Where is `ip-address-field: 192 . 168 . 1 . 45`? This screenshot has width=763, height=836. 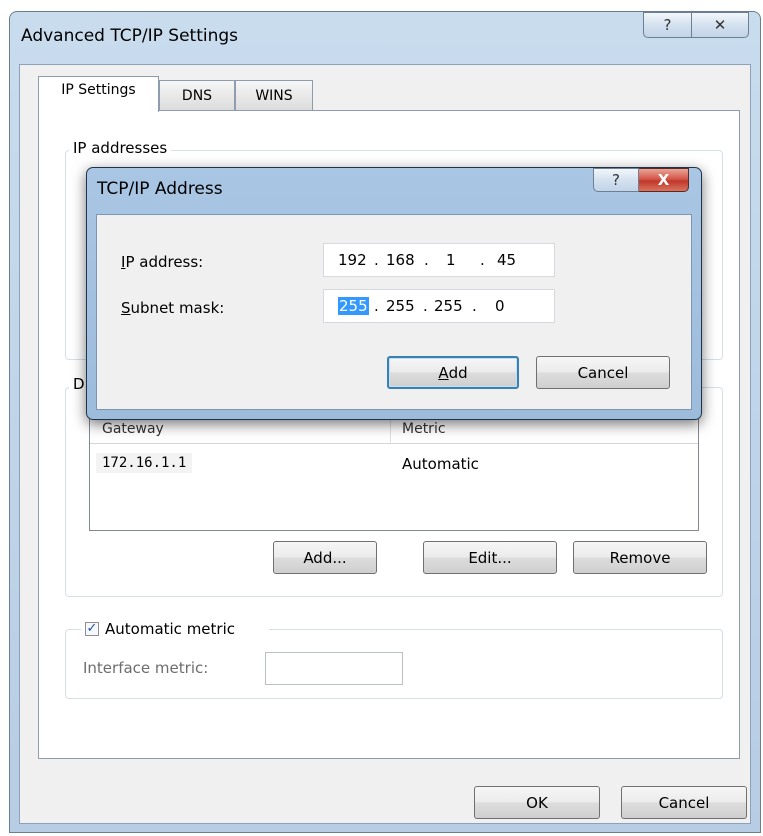
ip-address-field: 192 . 168 . 1 . 45 is located at coordinates (439, 260).